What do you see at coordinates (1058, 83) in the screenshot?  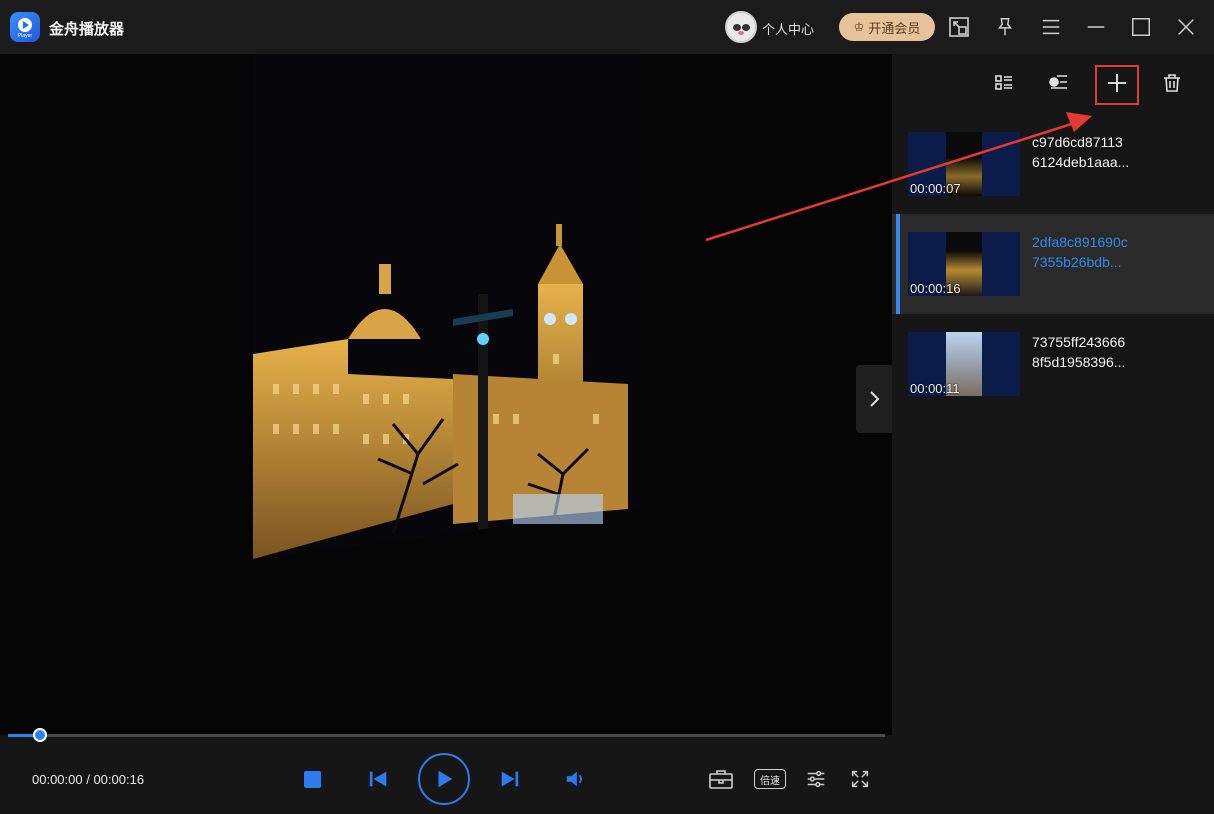 I see `sort-icon` at bounding box center [1058, 83].